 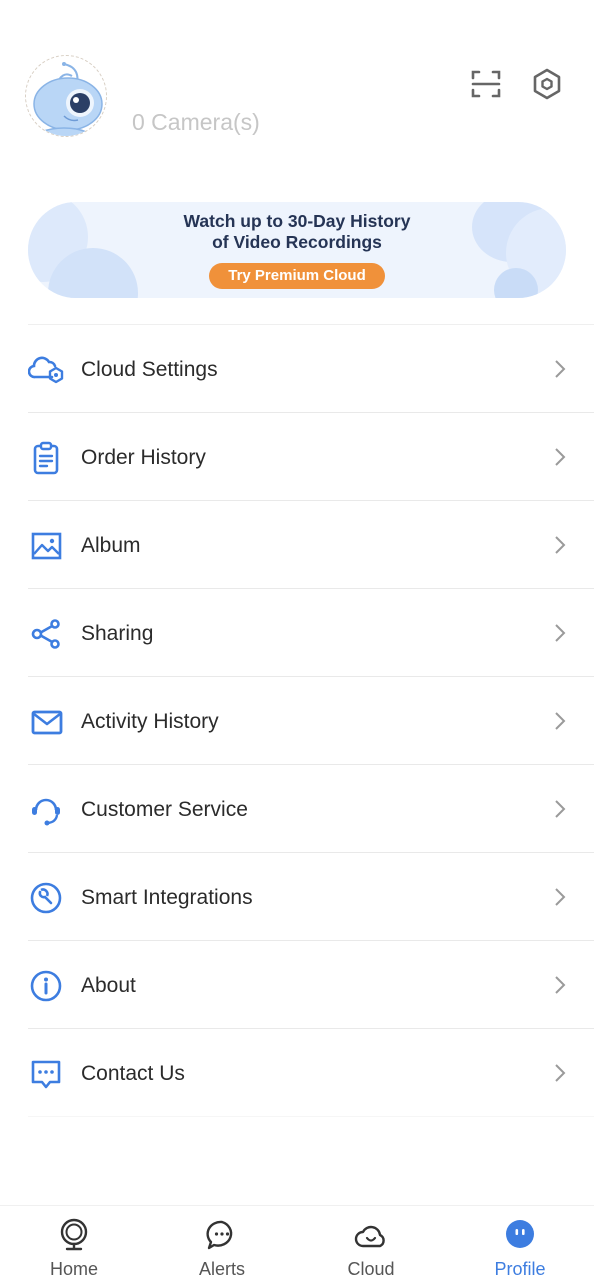 I want to click on settings-button, so click(x=547, y=84).